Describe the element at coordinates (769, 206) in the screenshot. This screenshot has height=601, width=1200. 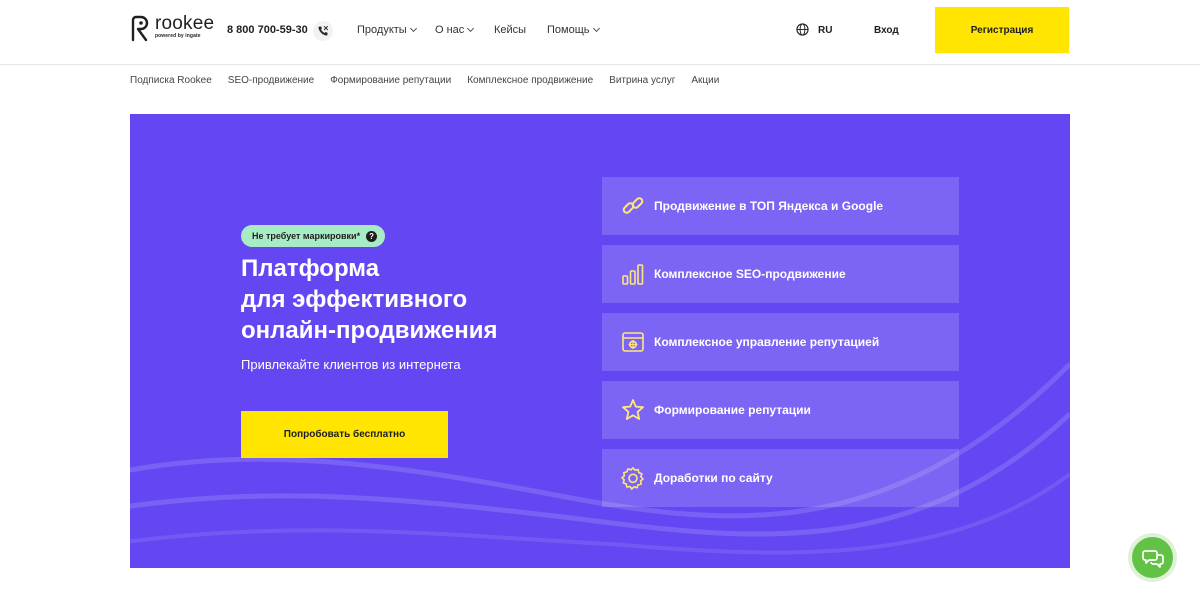
I see `service-label: Продвижение в ТОП Яндекса и Google` at that location.